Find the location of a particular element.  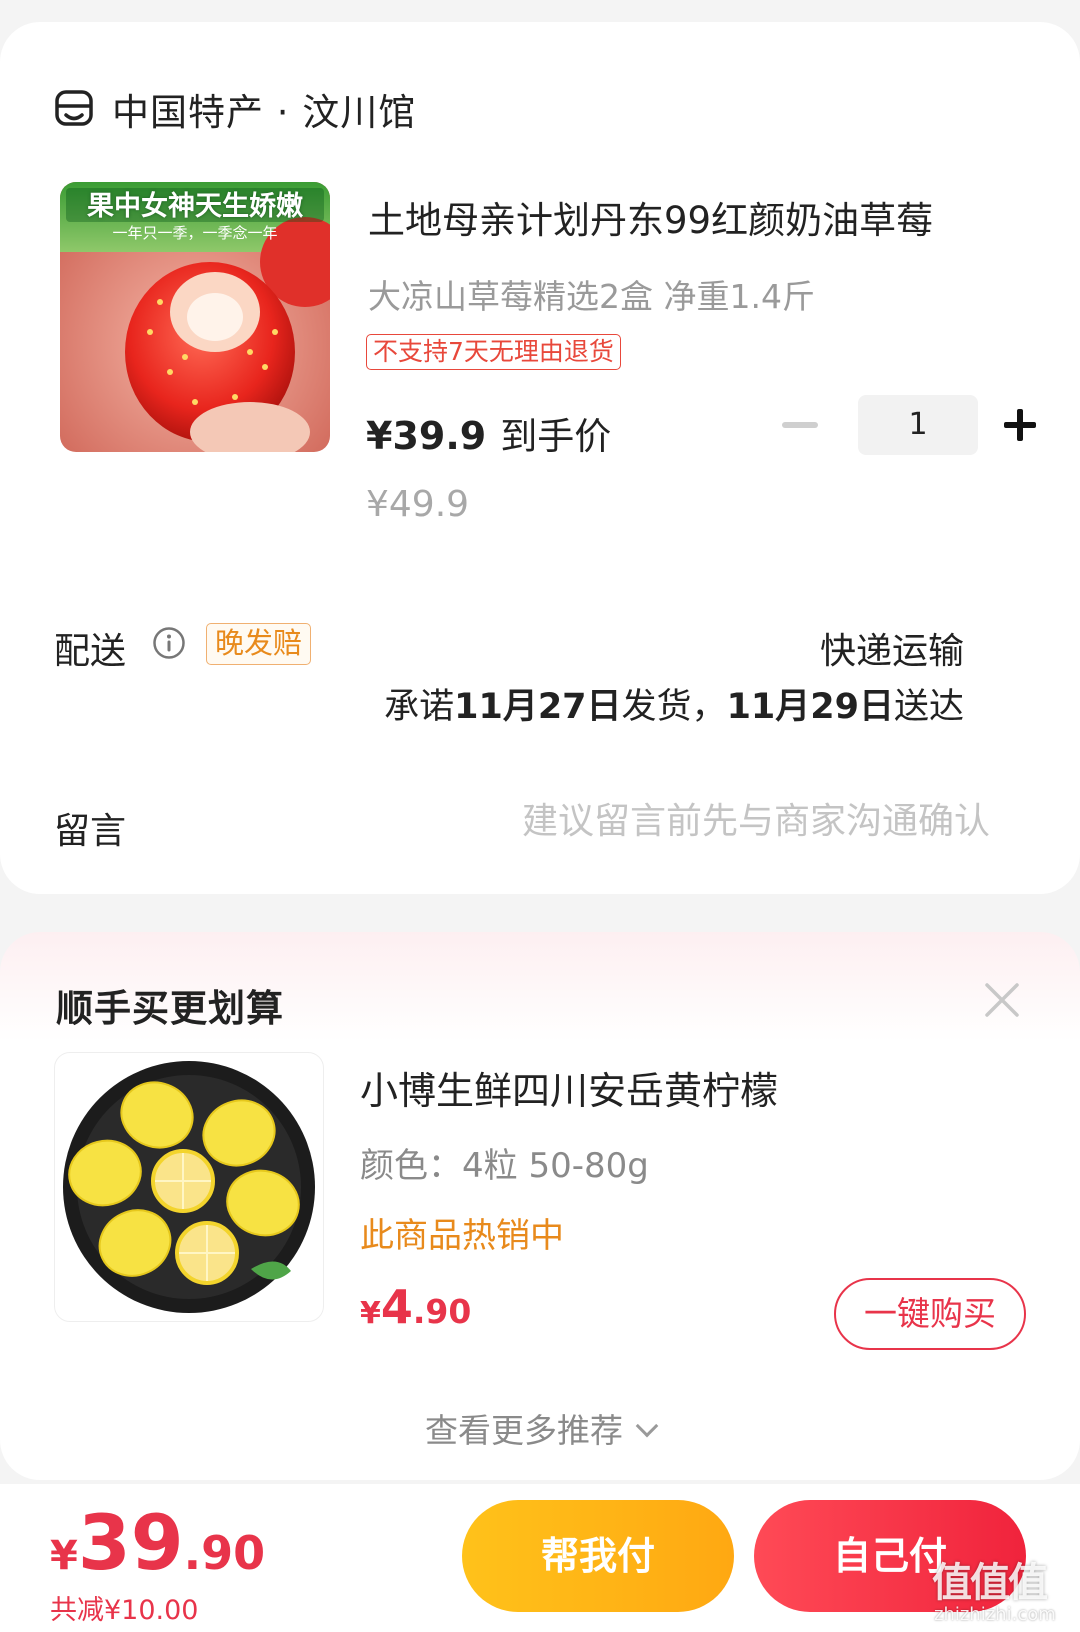

close-icon is located at coordinates (1002, 1000).